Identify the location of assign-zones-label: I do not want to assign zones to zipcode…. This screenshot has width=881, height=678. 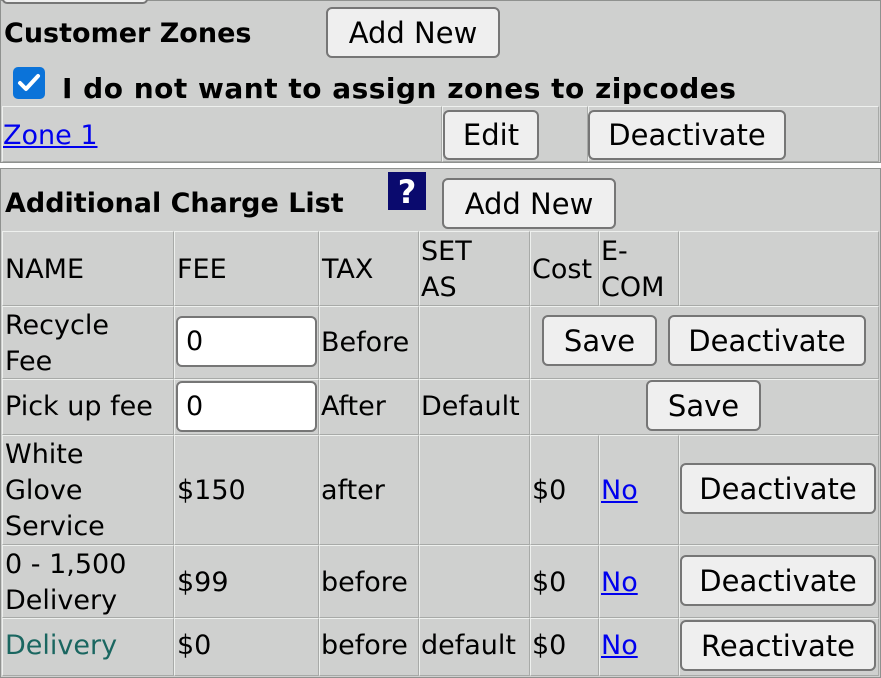
(399, 88).